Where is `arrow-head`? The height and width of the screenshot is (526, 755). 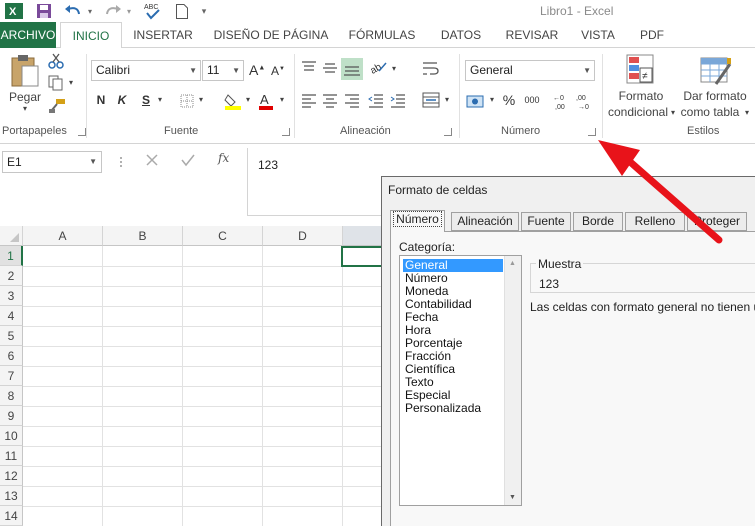
arrow-head is located at coordinates (619, 158).